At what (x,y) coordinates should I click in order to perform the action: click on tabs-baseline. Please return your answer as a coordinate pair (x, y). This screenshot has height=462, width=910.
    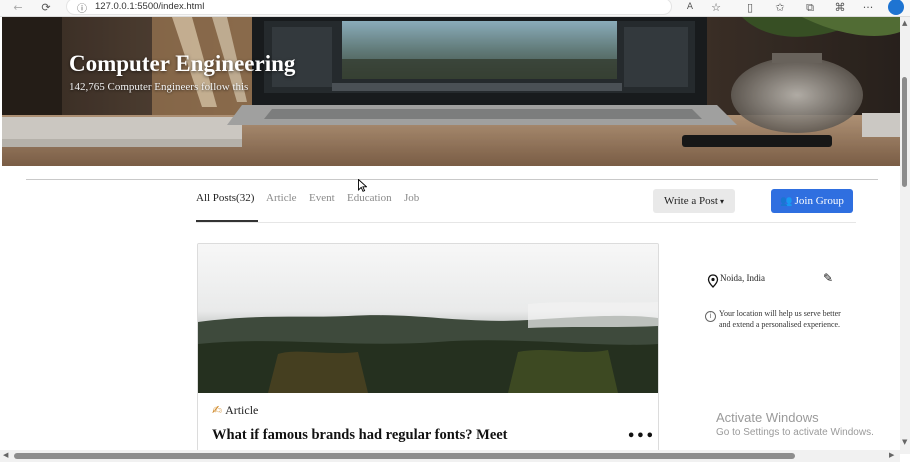
    Looking at the image, I should click on (526, 222).